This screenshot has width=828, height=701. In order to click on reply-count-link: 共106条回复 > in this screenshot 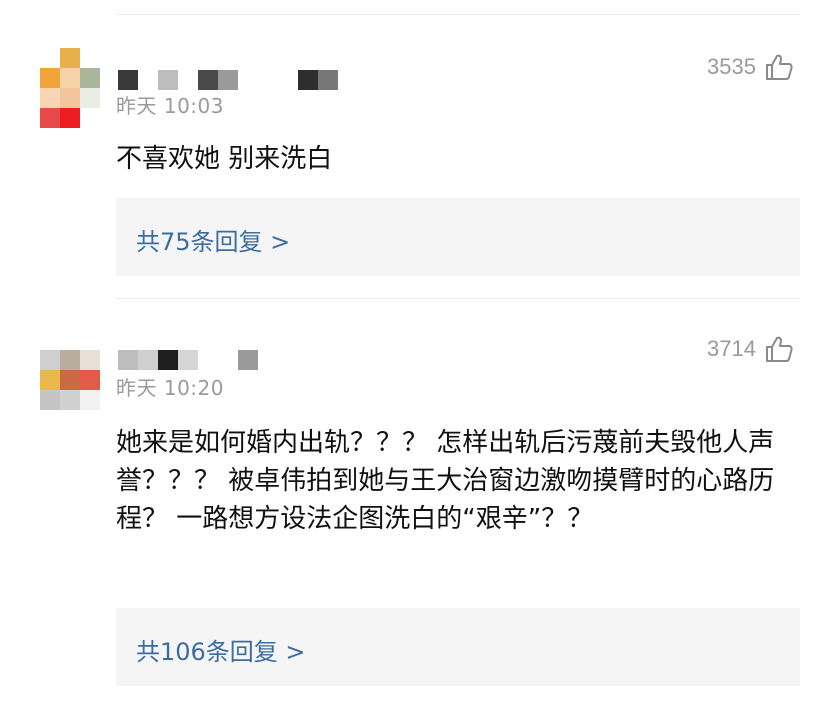, I will do `click(221, 649)`.